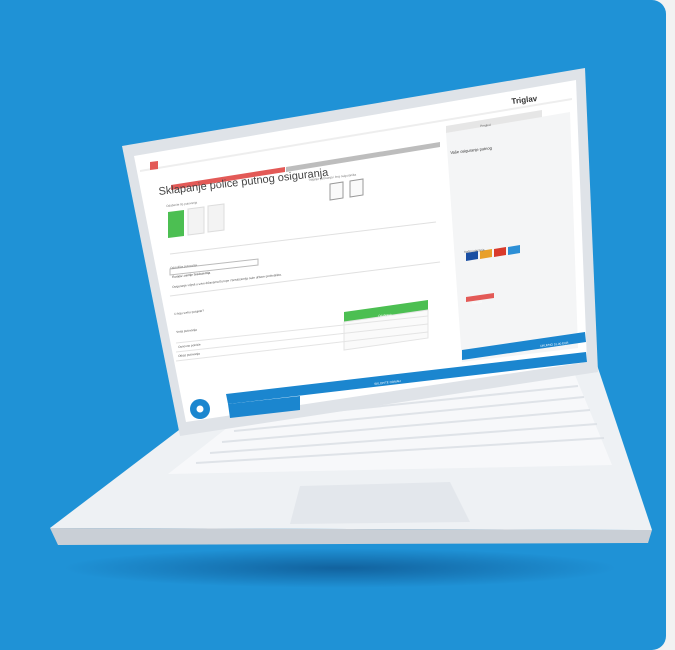 The width and height of the screenshot is (675, 650). Describe the element at coordinates (406, 378) in the screenshot. I see `bottom-bar` at that location.